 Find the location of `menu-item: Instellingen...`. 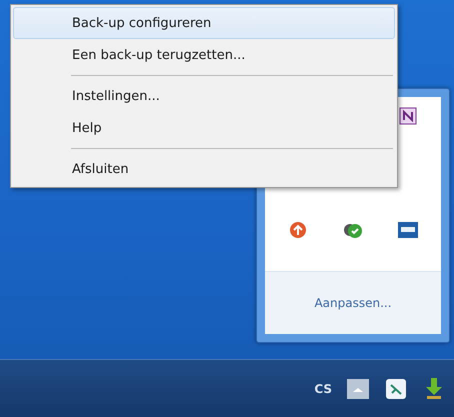

menu-item: Instellingen... is located at coordinates (204, 96).